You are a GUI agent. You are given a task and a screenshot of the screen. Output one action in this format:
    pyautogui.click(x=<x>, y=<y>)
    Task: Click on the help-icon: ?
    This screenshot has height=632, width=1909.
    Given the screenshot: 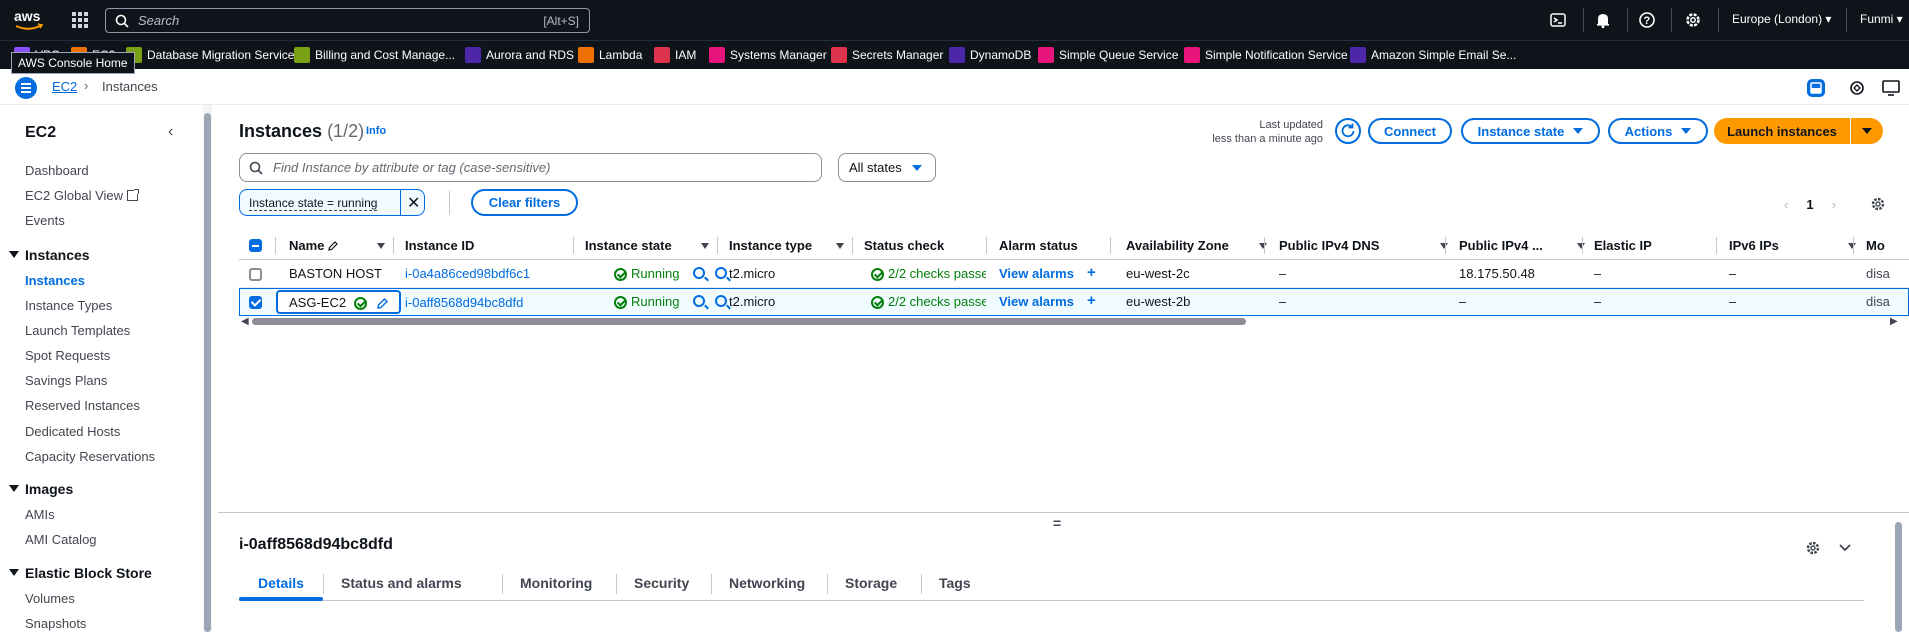 What is the action you would take?
    pyautogui.click(x=1647, y=20)
    